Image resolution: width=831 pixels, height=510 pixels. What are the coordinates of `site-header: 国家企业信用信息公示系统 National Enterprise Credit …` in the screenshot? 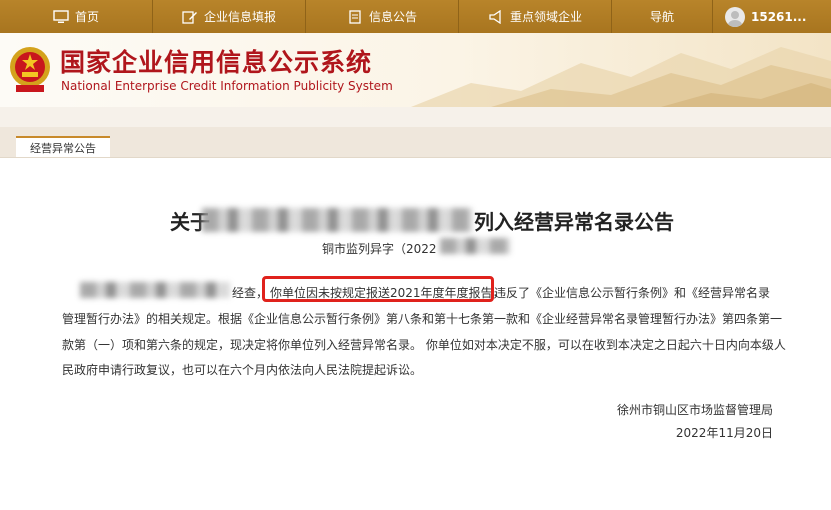 It's located at (415, 70).